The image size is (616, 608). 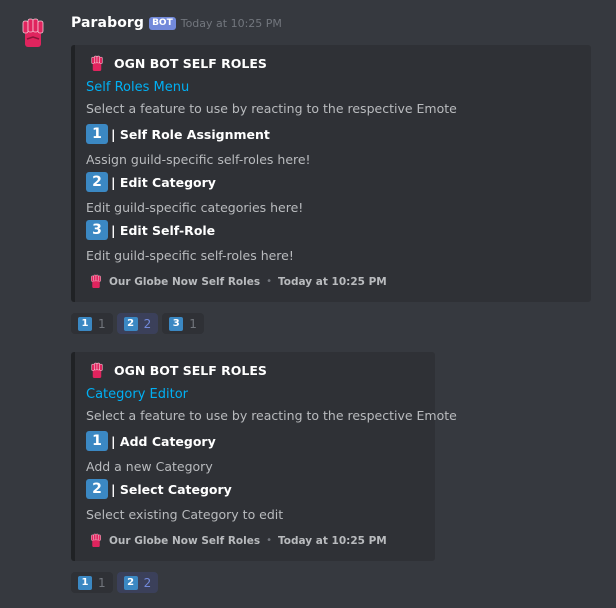 I want to click on field-name: 1 | Self Role Assignment, so click(x=178, y=134).